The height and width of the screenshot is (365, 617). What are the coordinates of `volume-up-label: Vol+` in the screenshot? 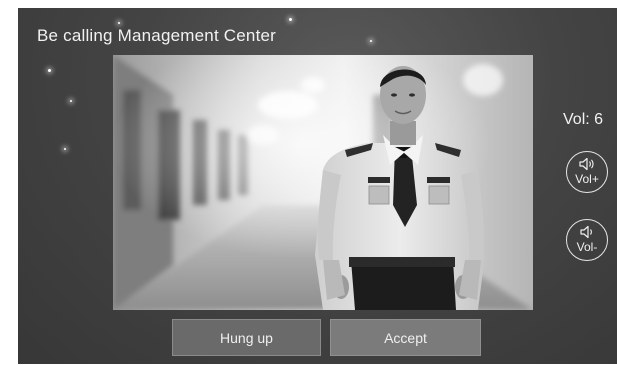 It's located at (587, 179).